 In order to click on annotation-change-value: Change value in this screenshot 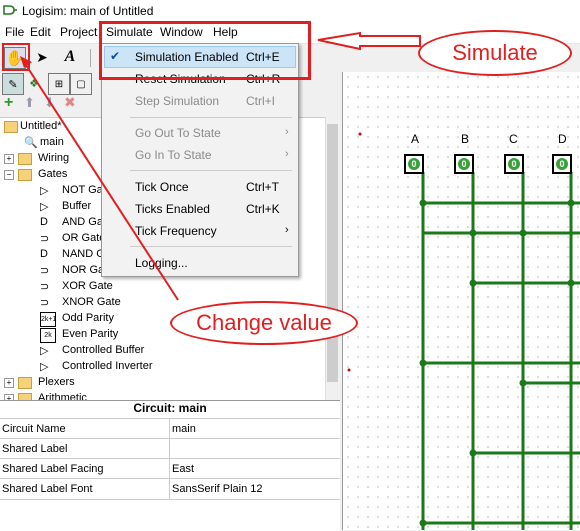, I will do `click(264, 323)`.